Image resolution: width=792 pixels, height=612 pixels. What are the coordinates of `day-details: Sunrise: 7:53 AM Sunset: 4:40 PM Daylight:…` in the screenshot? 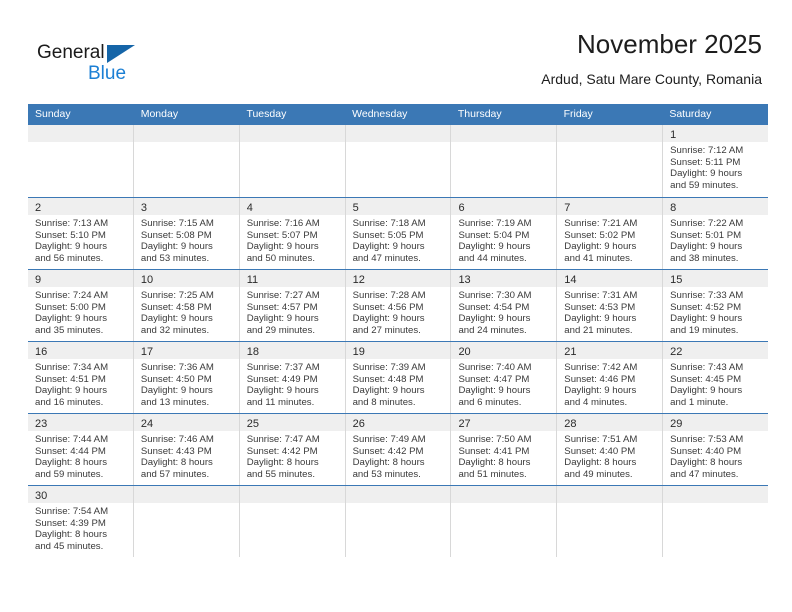 It's located at (715, 455).